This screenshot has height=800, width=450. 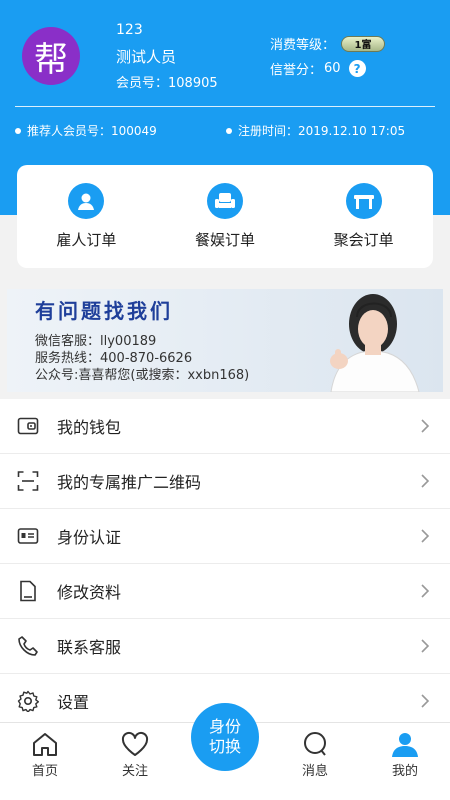 I want to click on referrer-info: 推荐人会员号：100049, so click(x=86, y=130).